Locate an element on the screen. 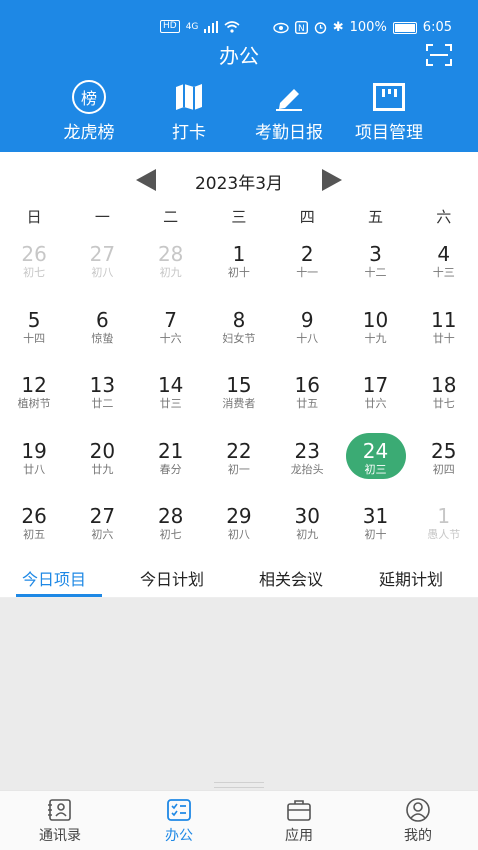 The width and height of the screenshot is (478, 850). calendar-day: 26 初七 is located at coordinates (34, 269).